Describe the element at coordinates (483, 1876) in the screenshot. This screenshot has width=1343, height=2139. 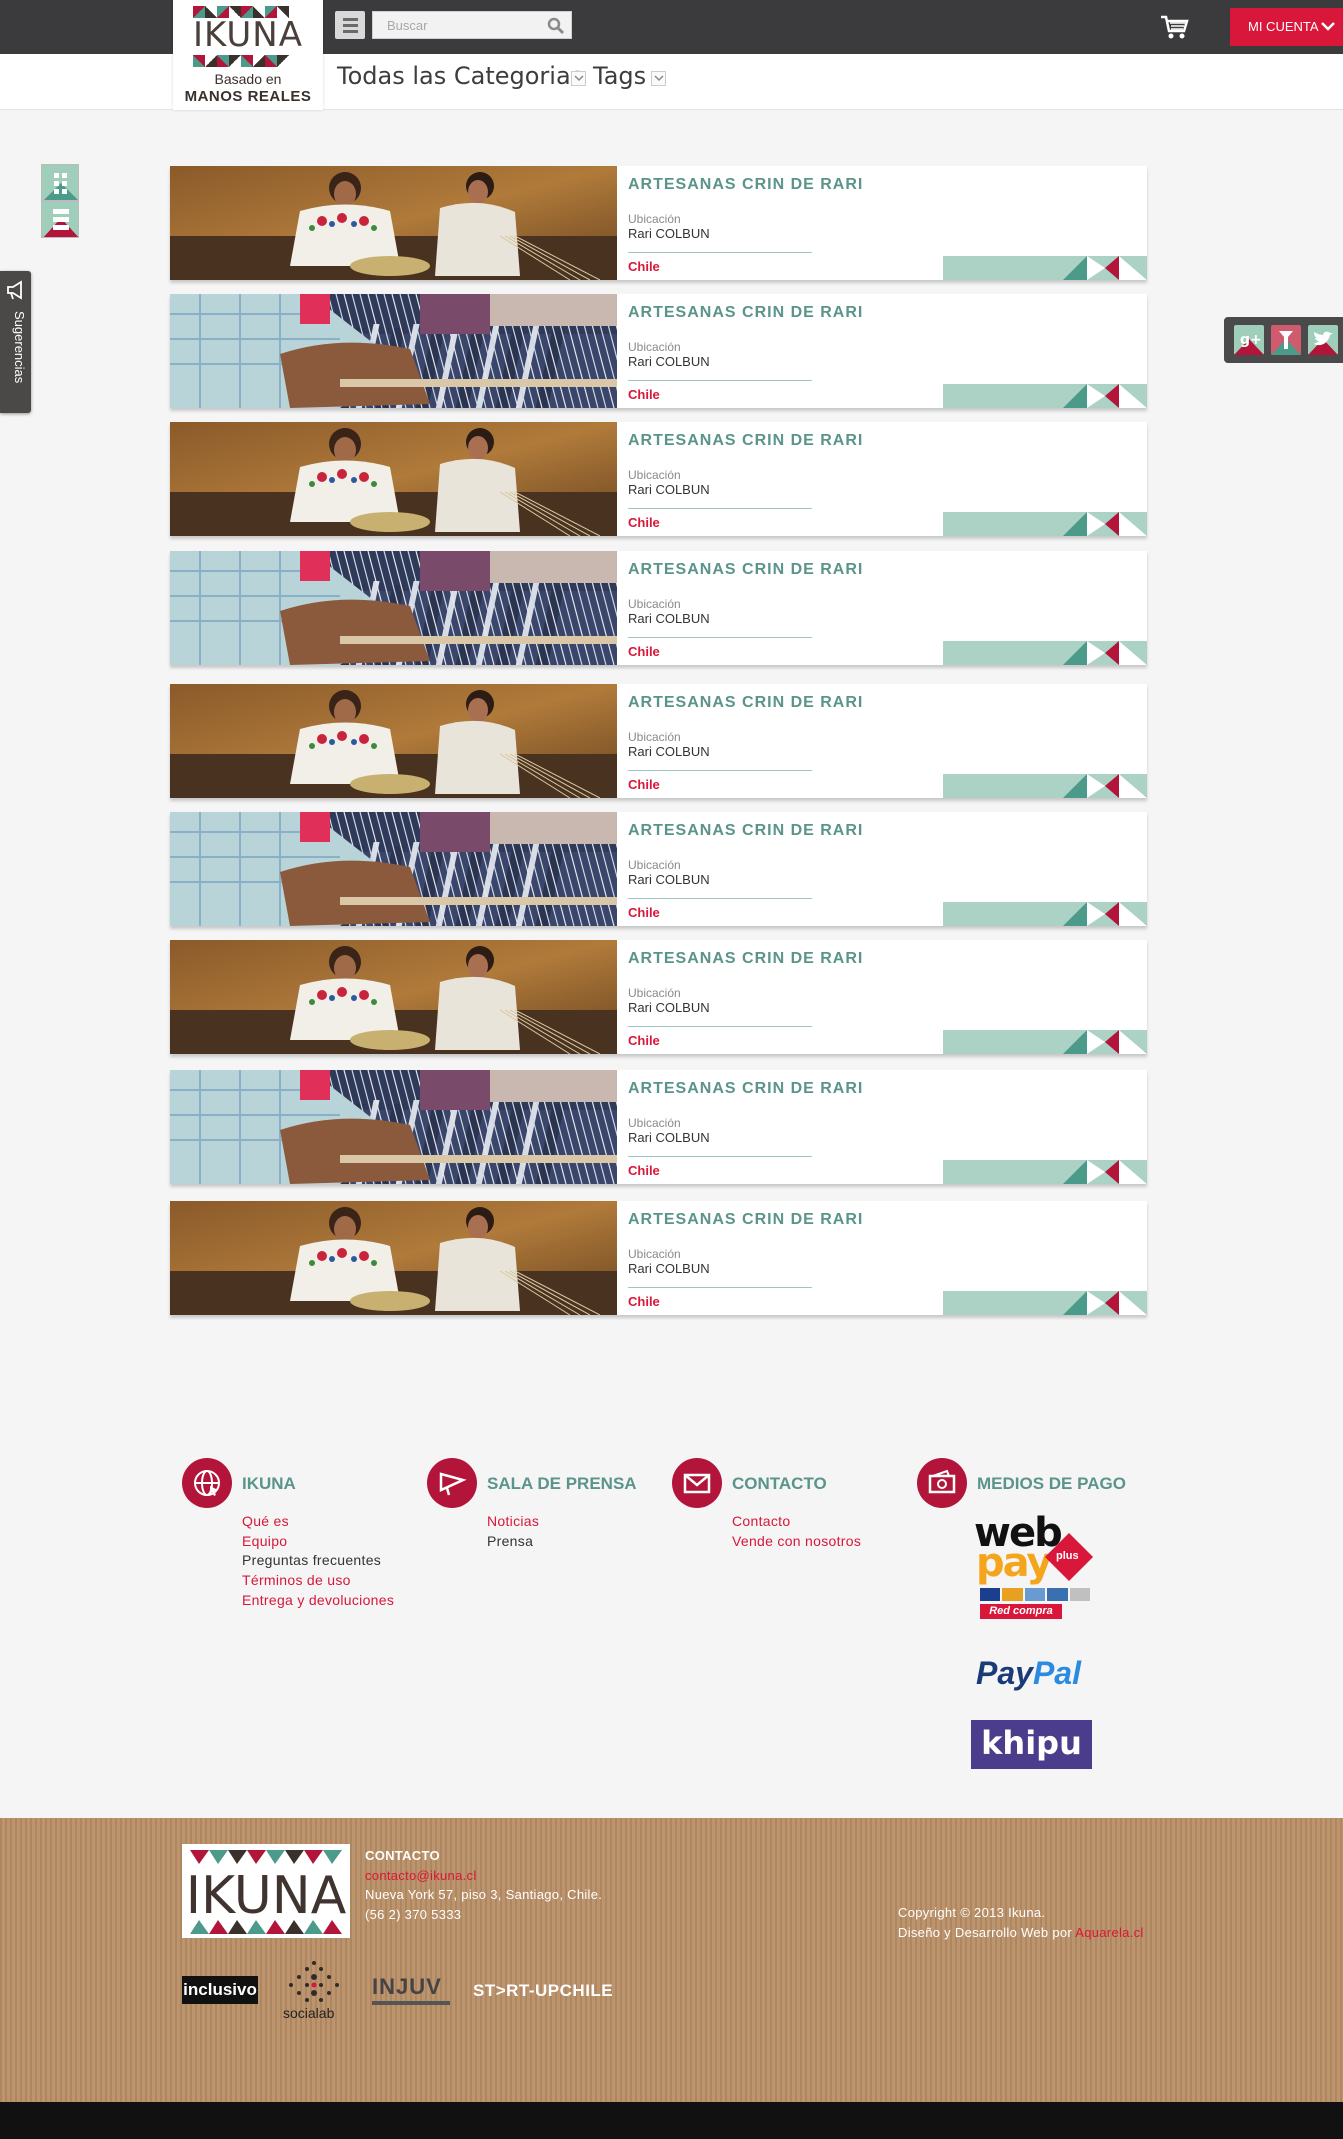
I see `contact-email-link: contacto@ikuna.cl` at that location.